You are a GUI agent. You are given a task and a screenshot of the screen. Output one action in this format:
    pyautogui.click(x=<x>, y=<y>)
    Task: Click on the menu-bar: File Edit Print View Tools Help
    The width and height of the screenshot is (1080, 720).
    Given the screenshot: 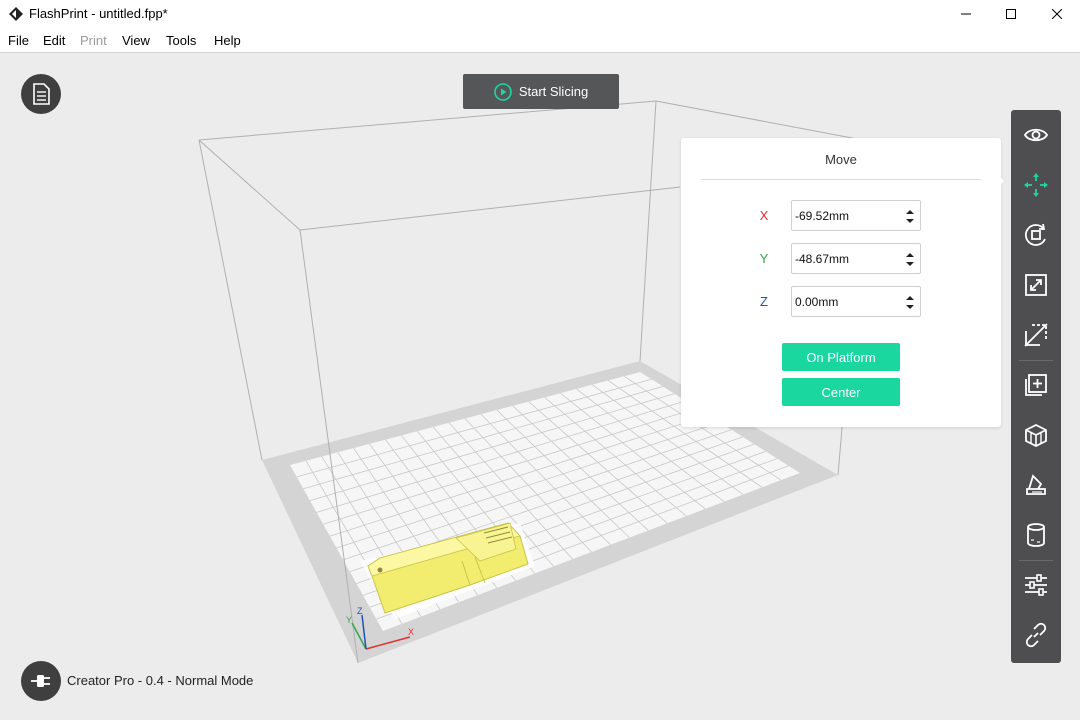 What is the action you would take?
    pyautogui.click(x=540, y=41)
    